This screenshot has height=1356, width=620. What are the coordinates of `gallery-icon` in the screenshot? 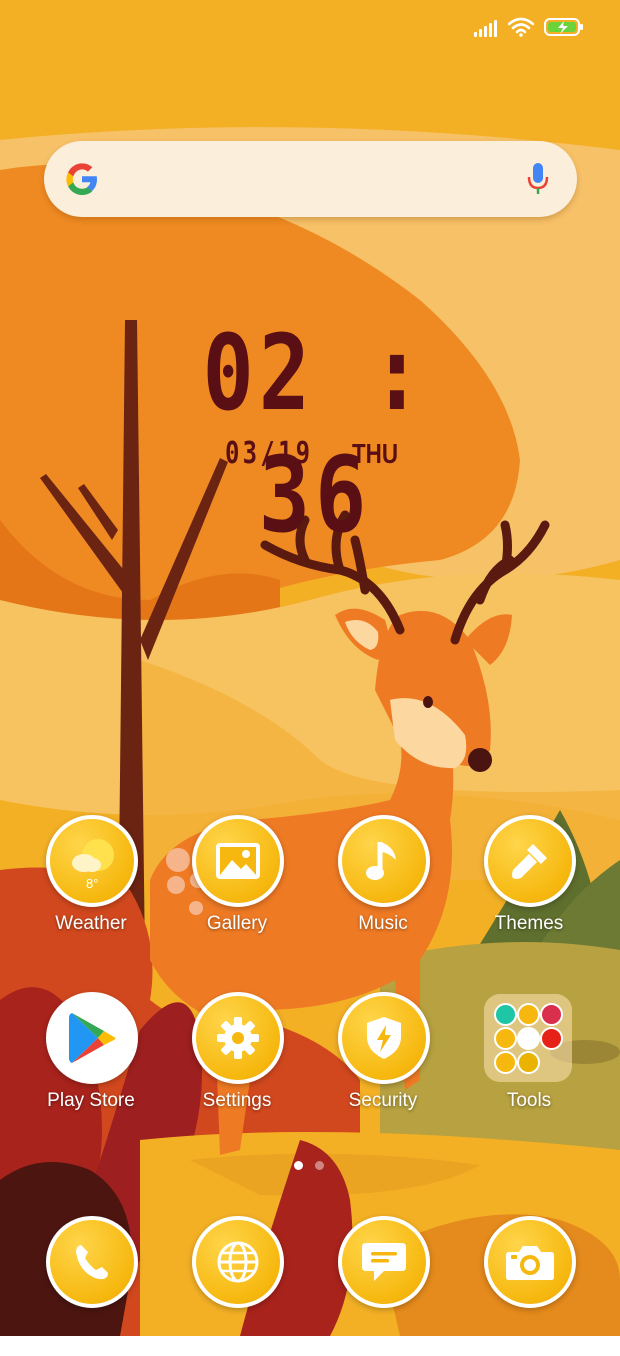 It's located at (238, 861).